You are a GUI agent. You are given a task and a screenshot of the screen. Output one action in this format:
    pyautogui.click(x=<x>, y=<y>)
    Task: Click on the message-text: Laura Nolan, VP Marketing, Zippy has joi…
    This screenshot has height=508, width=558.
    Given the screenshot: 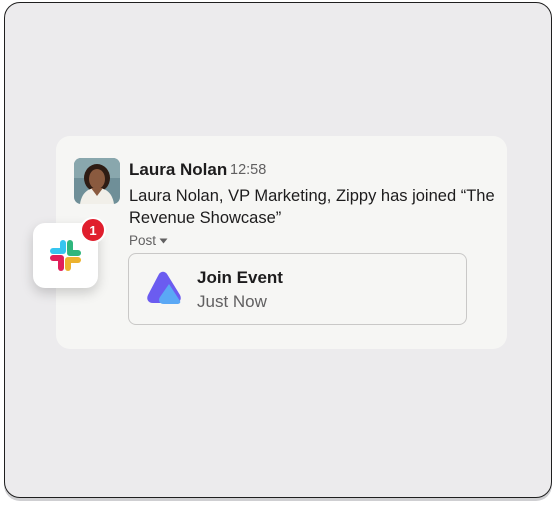 What is the action you would take?
    pyautogui.click(x=312, y=207)
    